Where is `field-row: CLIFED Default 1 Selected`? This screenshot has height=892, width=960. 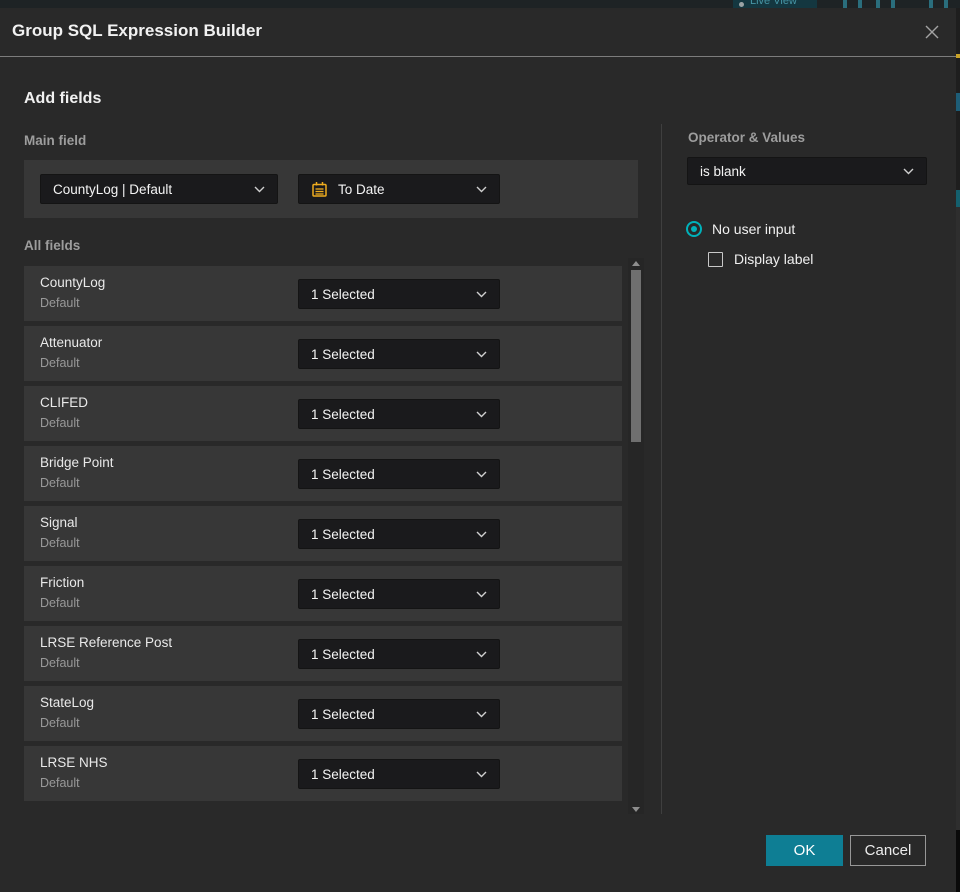 field-row: CLIFED Default 1 Selected is located at coordinates (323, 413).